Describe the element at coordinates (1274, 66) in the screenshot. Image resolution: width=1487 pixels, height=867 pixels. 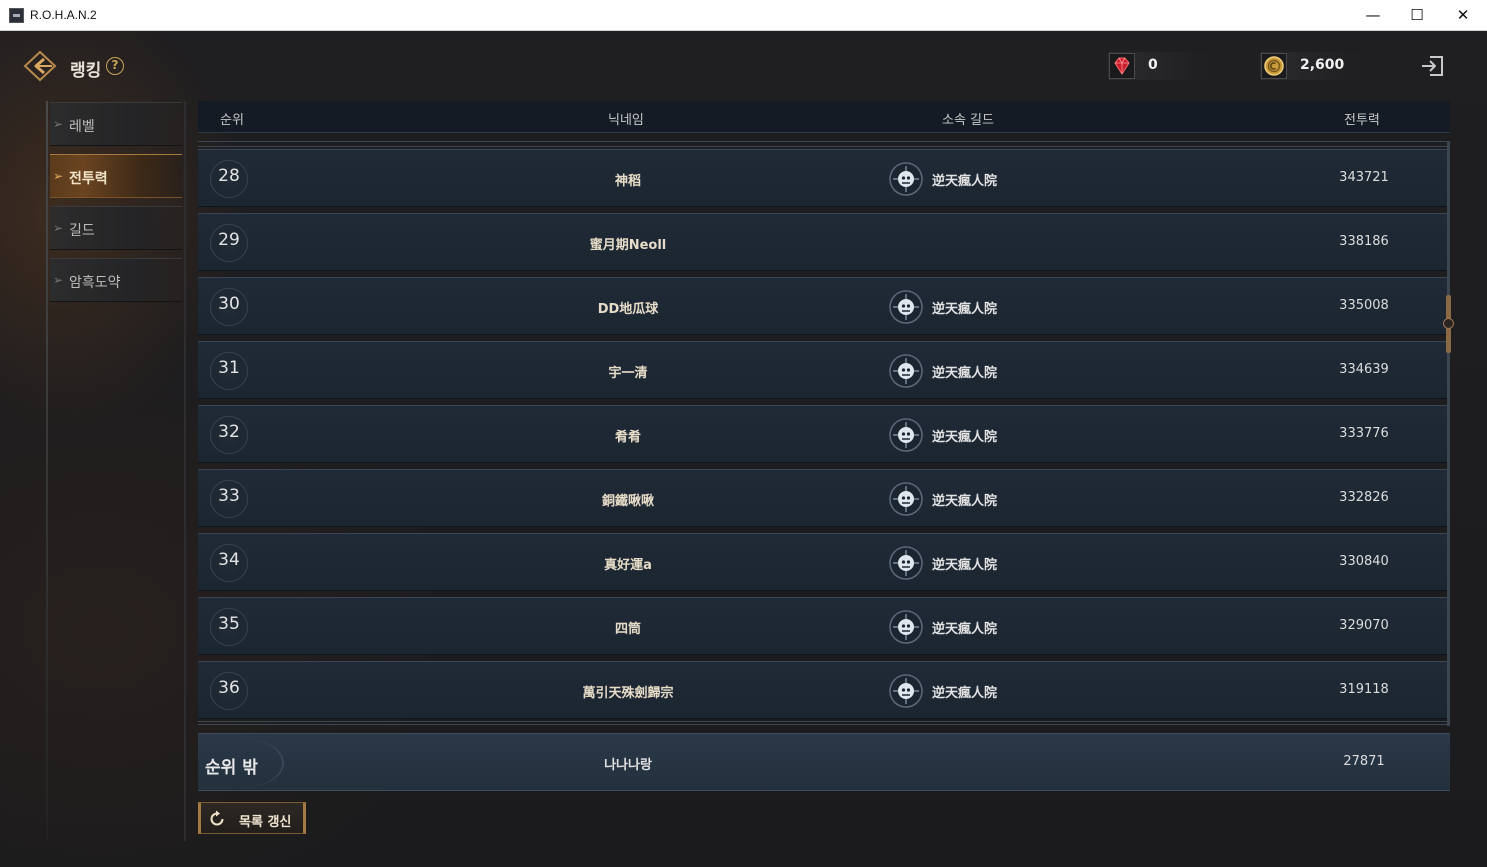
I see `gold-coin-icon` at that location.